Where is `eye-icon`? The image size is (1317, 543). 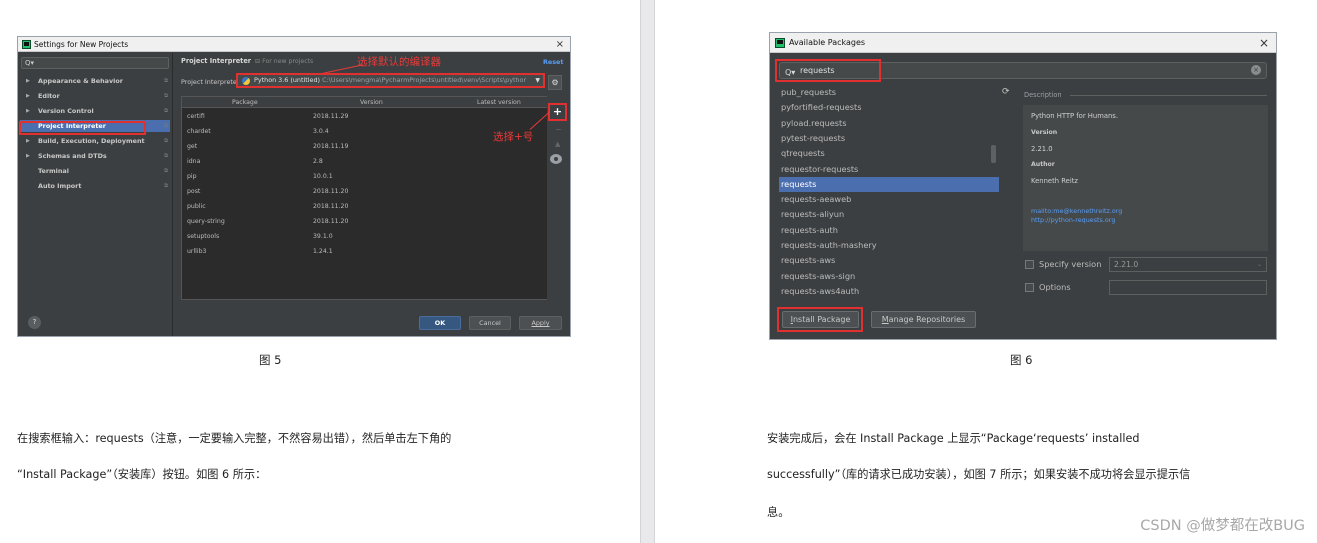
eye-icon is located at coordinates (556, 159).